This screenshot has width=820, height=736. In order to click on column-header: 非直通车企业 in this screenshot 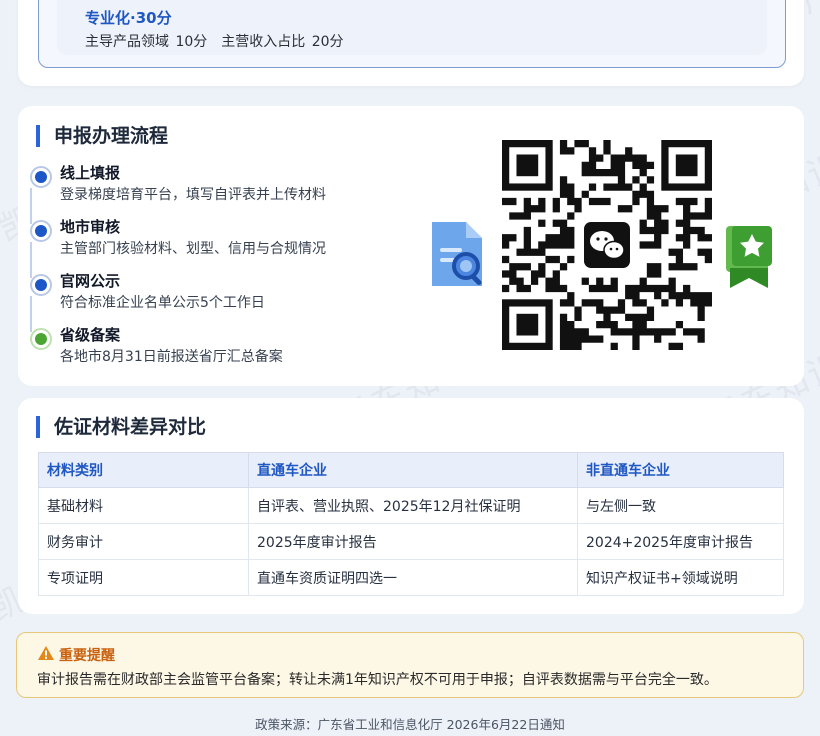, I will do `click(680, 470)`.